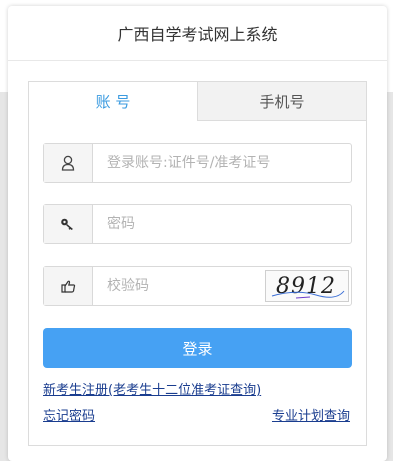 Image resolution: width=393 pixels, height=461 pixels. I want to click on account-field, so click(197, 163).